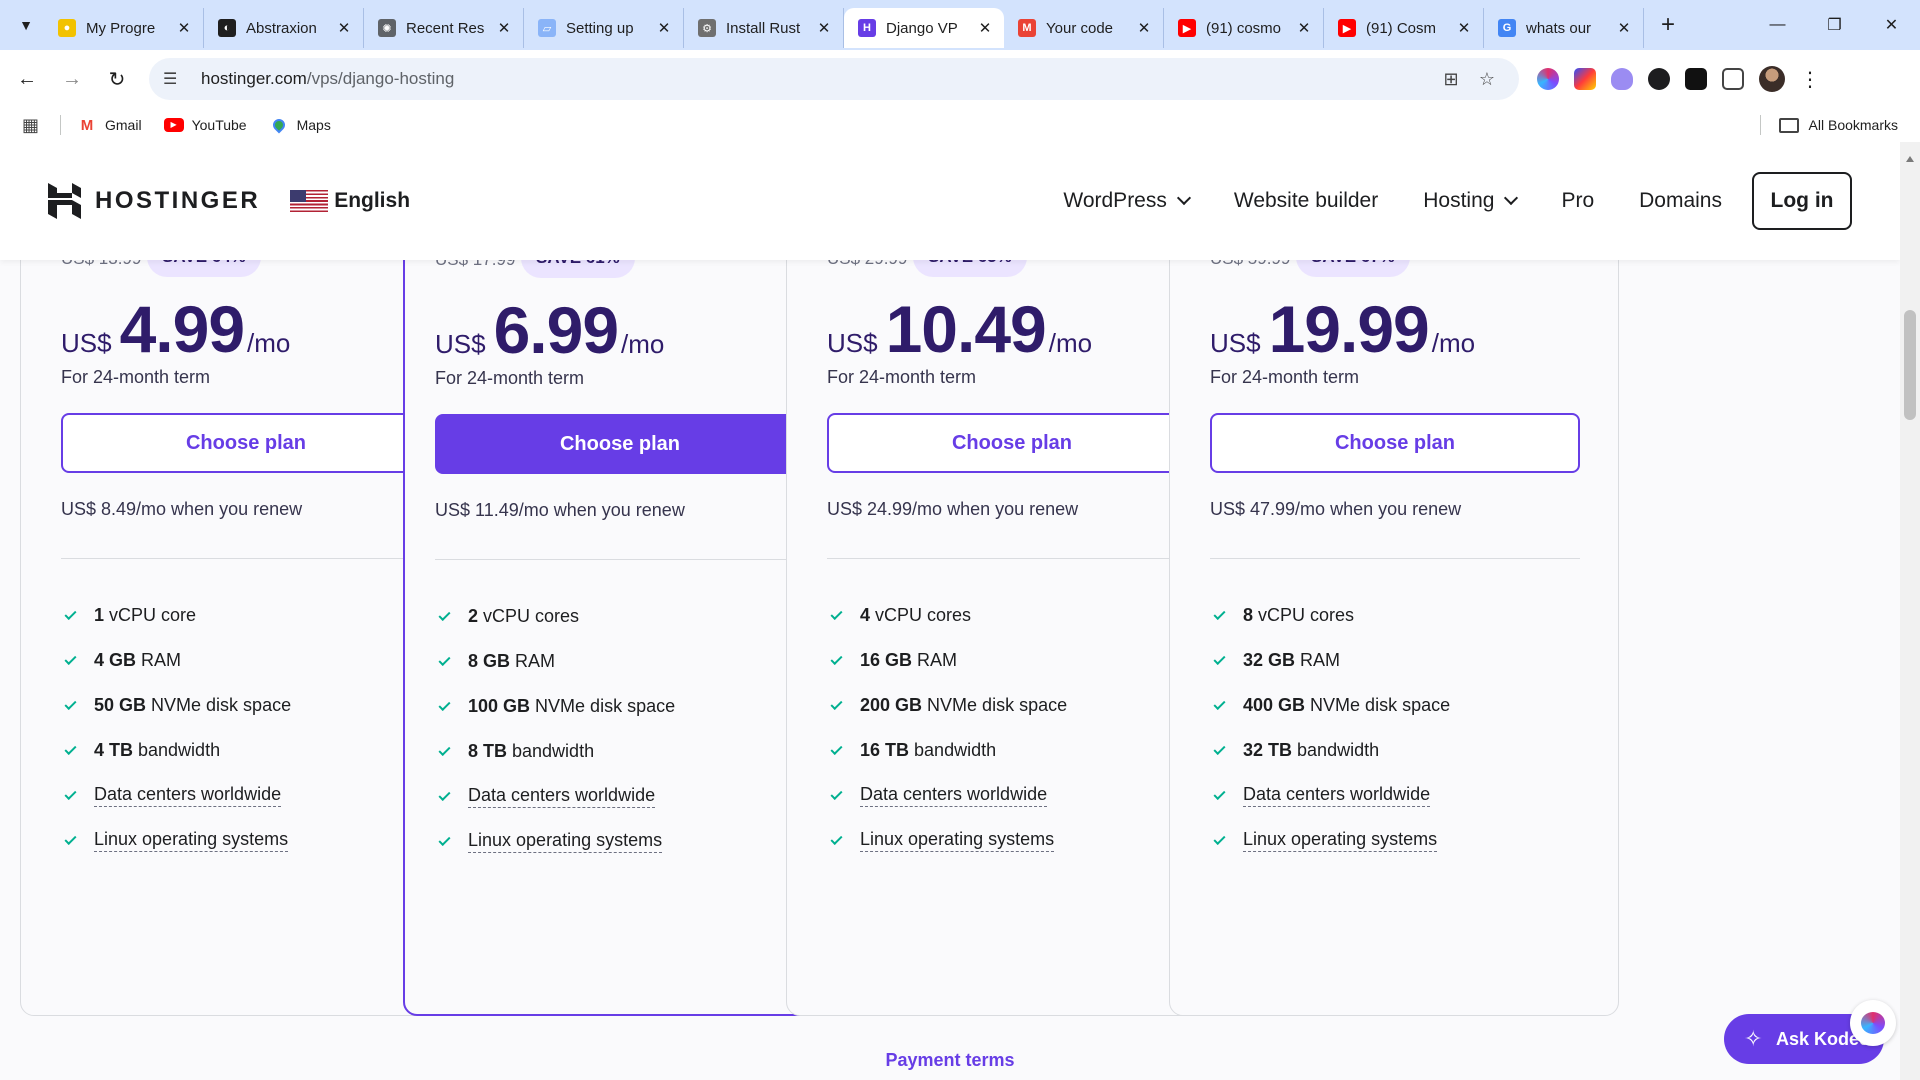  Describe the element at coordinates (707, 28) in the screenshot. I see `tab-favicon-icon: ⚙` at that location.